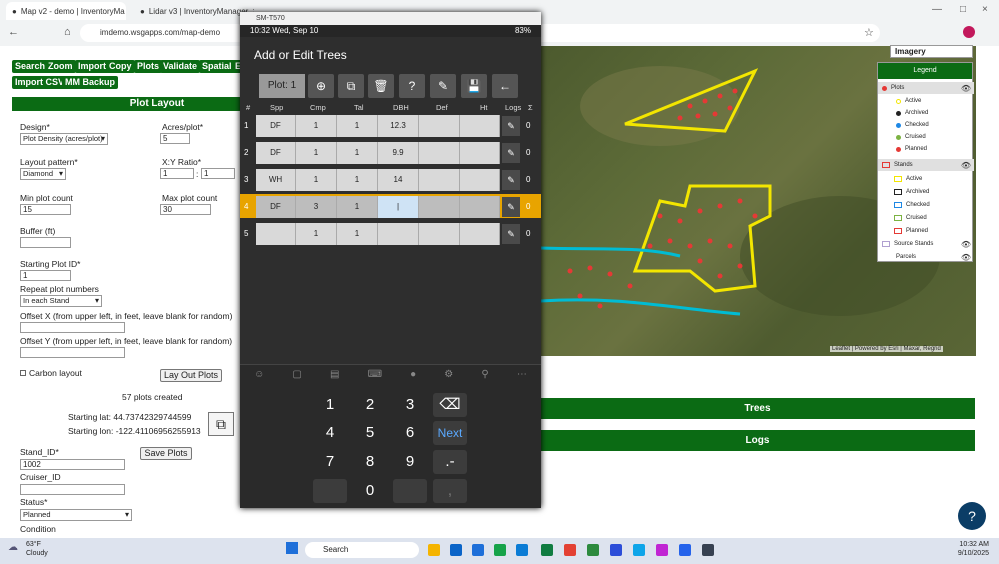 This screenshot has height=564, width=999. I want to click on key-5: 5, so click(370, 433).